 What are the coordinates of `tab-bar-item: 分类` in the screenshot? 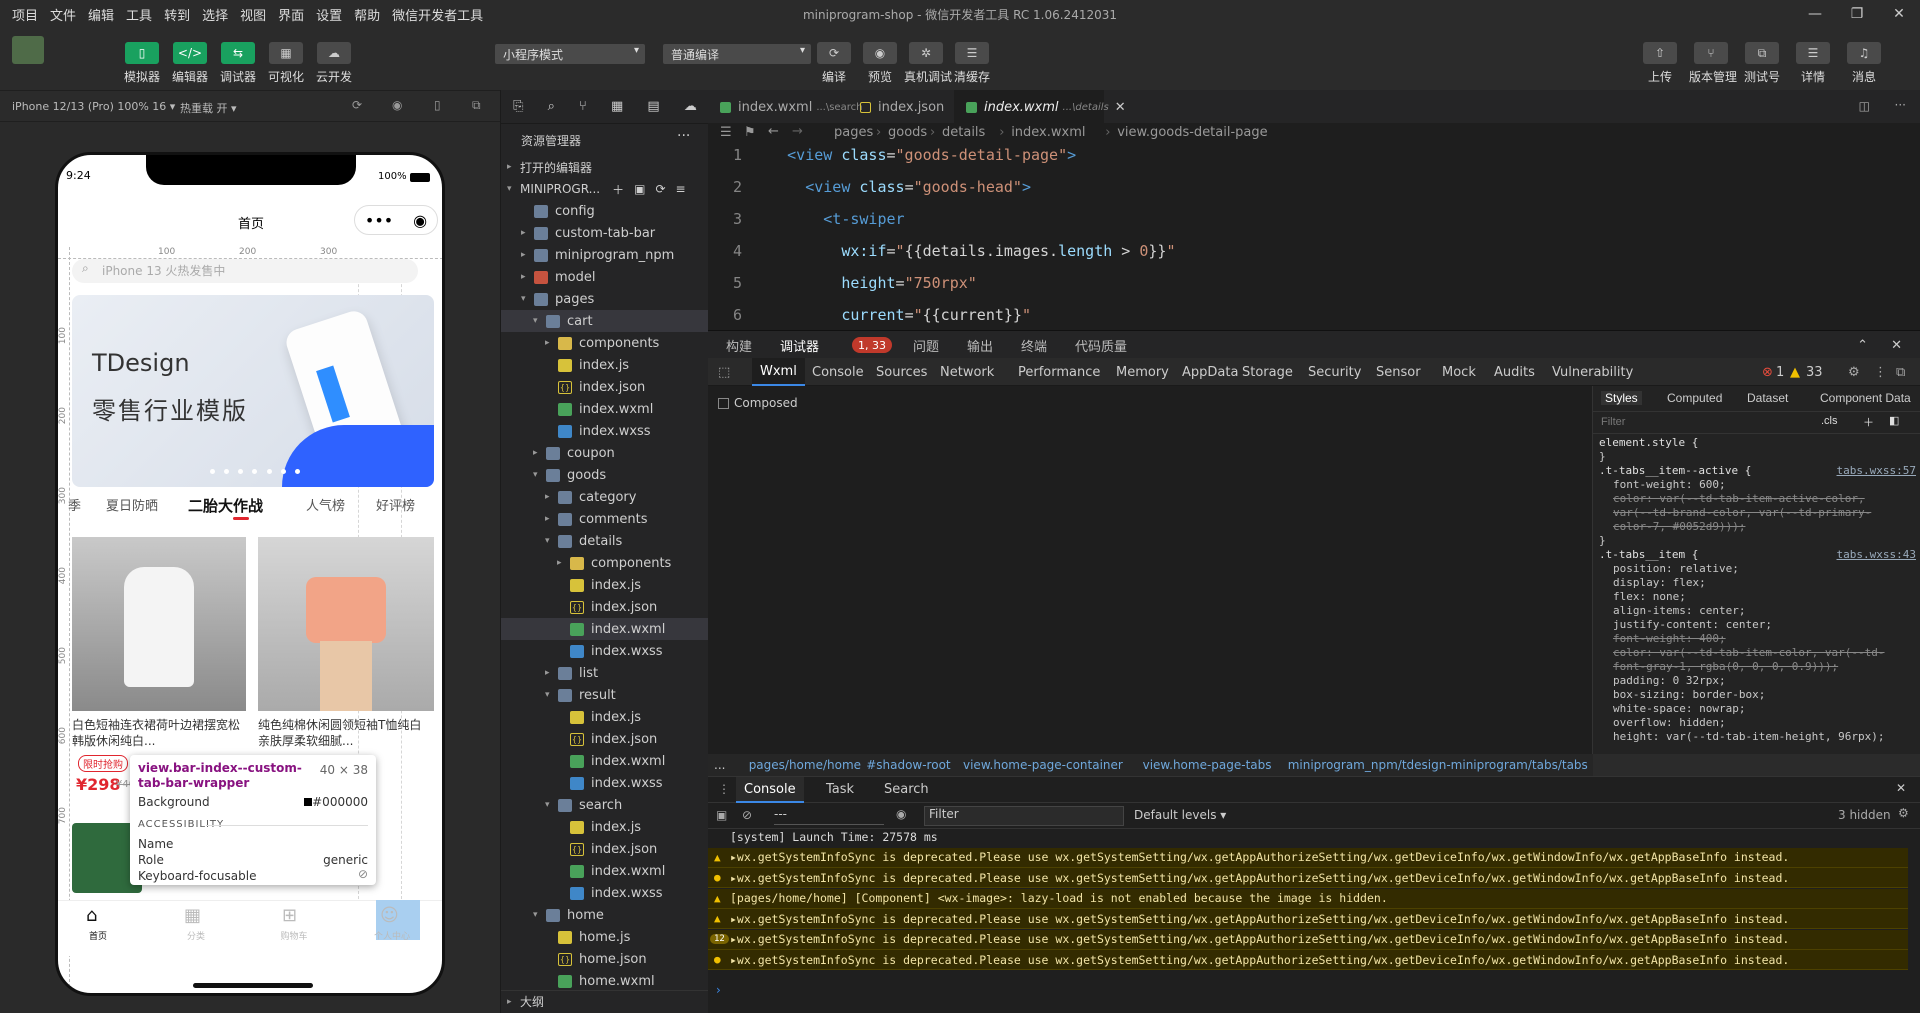 It's located at (196, 935).